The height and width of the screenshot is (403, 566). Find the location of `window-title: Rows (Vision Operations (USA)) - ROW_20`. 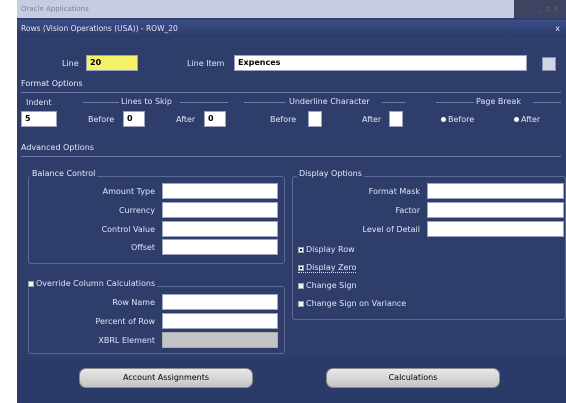

window-title: Rows (Vision Operations (USA)) - ROW_20 is located at coordinates (291, 28).